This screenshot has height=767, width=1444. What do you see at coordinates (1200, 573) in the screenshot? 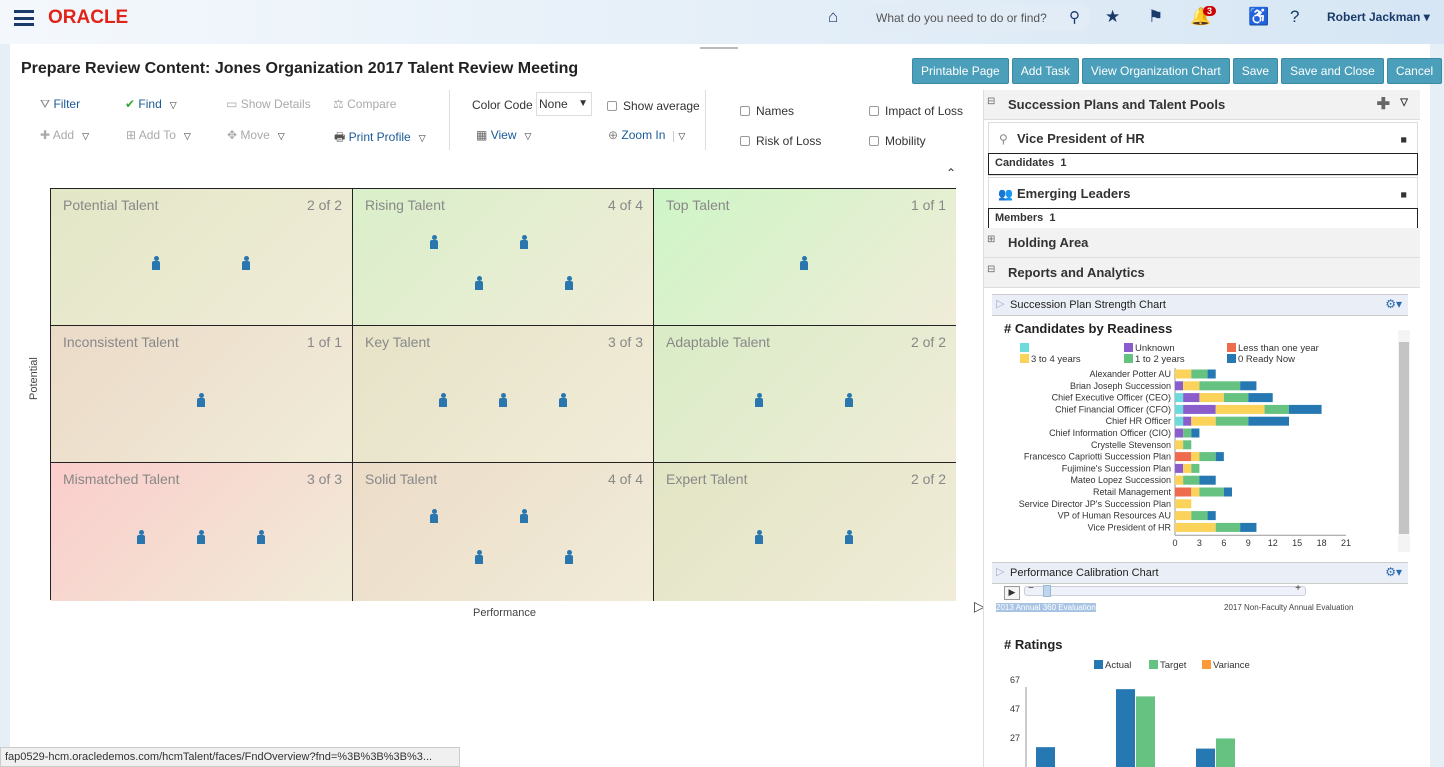
I see `calibration-chart-header: ▷ Performance Calibration Chart ⚙▾` at bounding box center [1200, 573].